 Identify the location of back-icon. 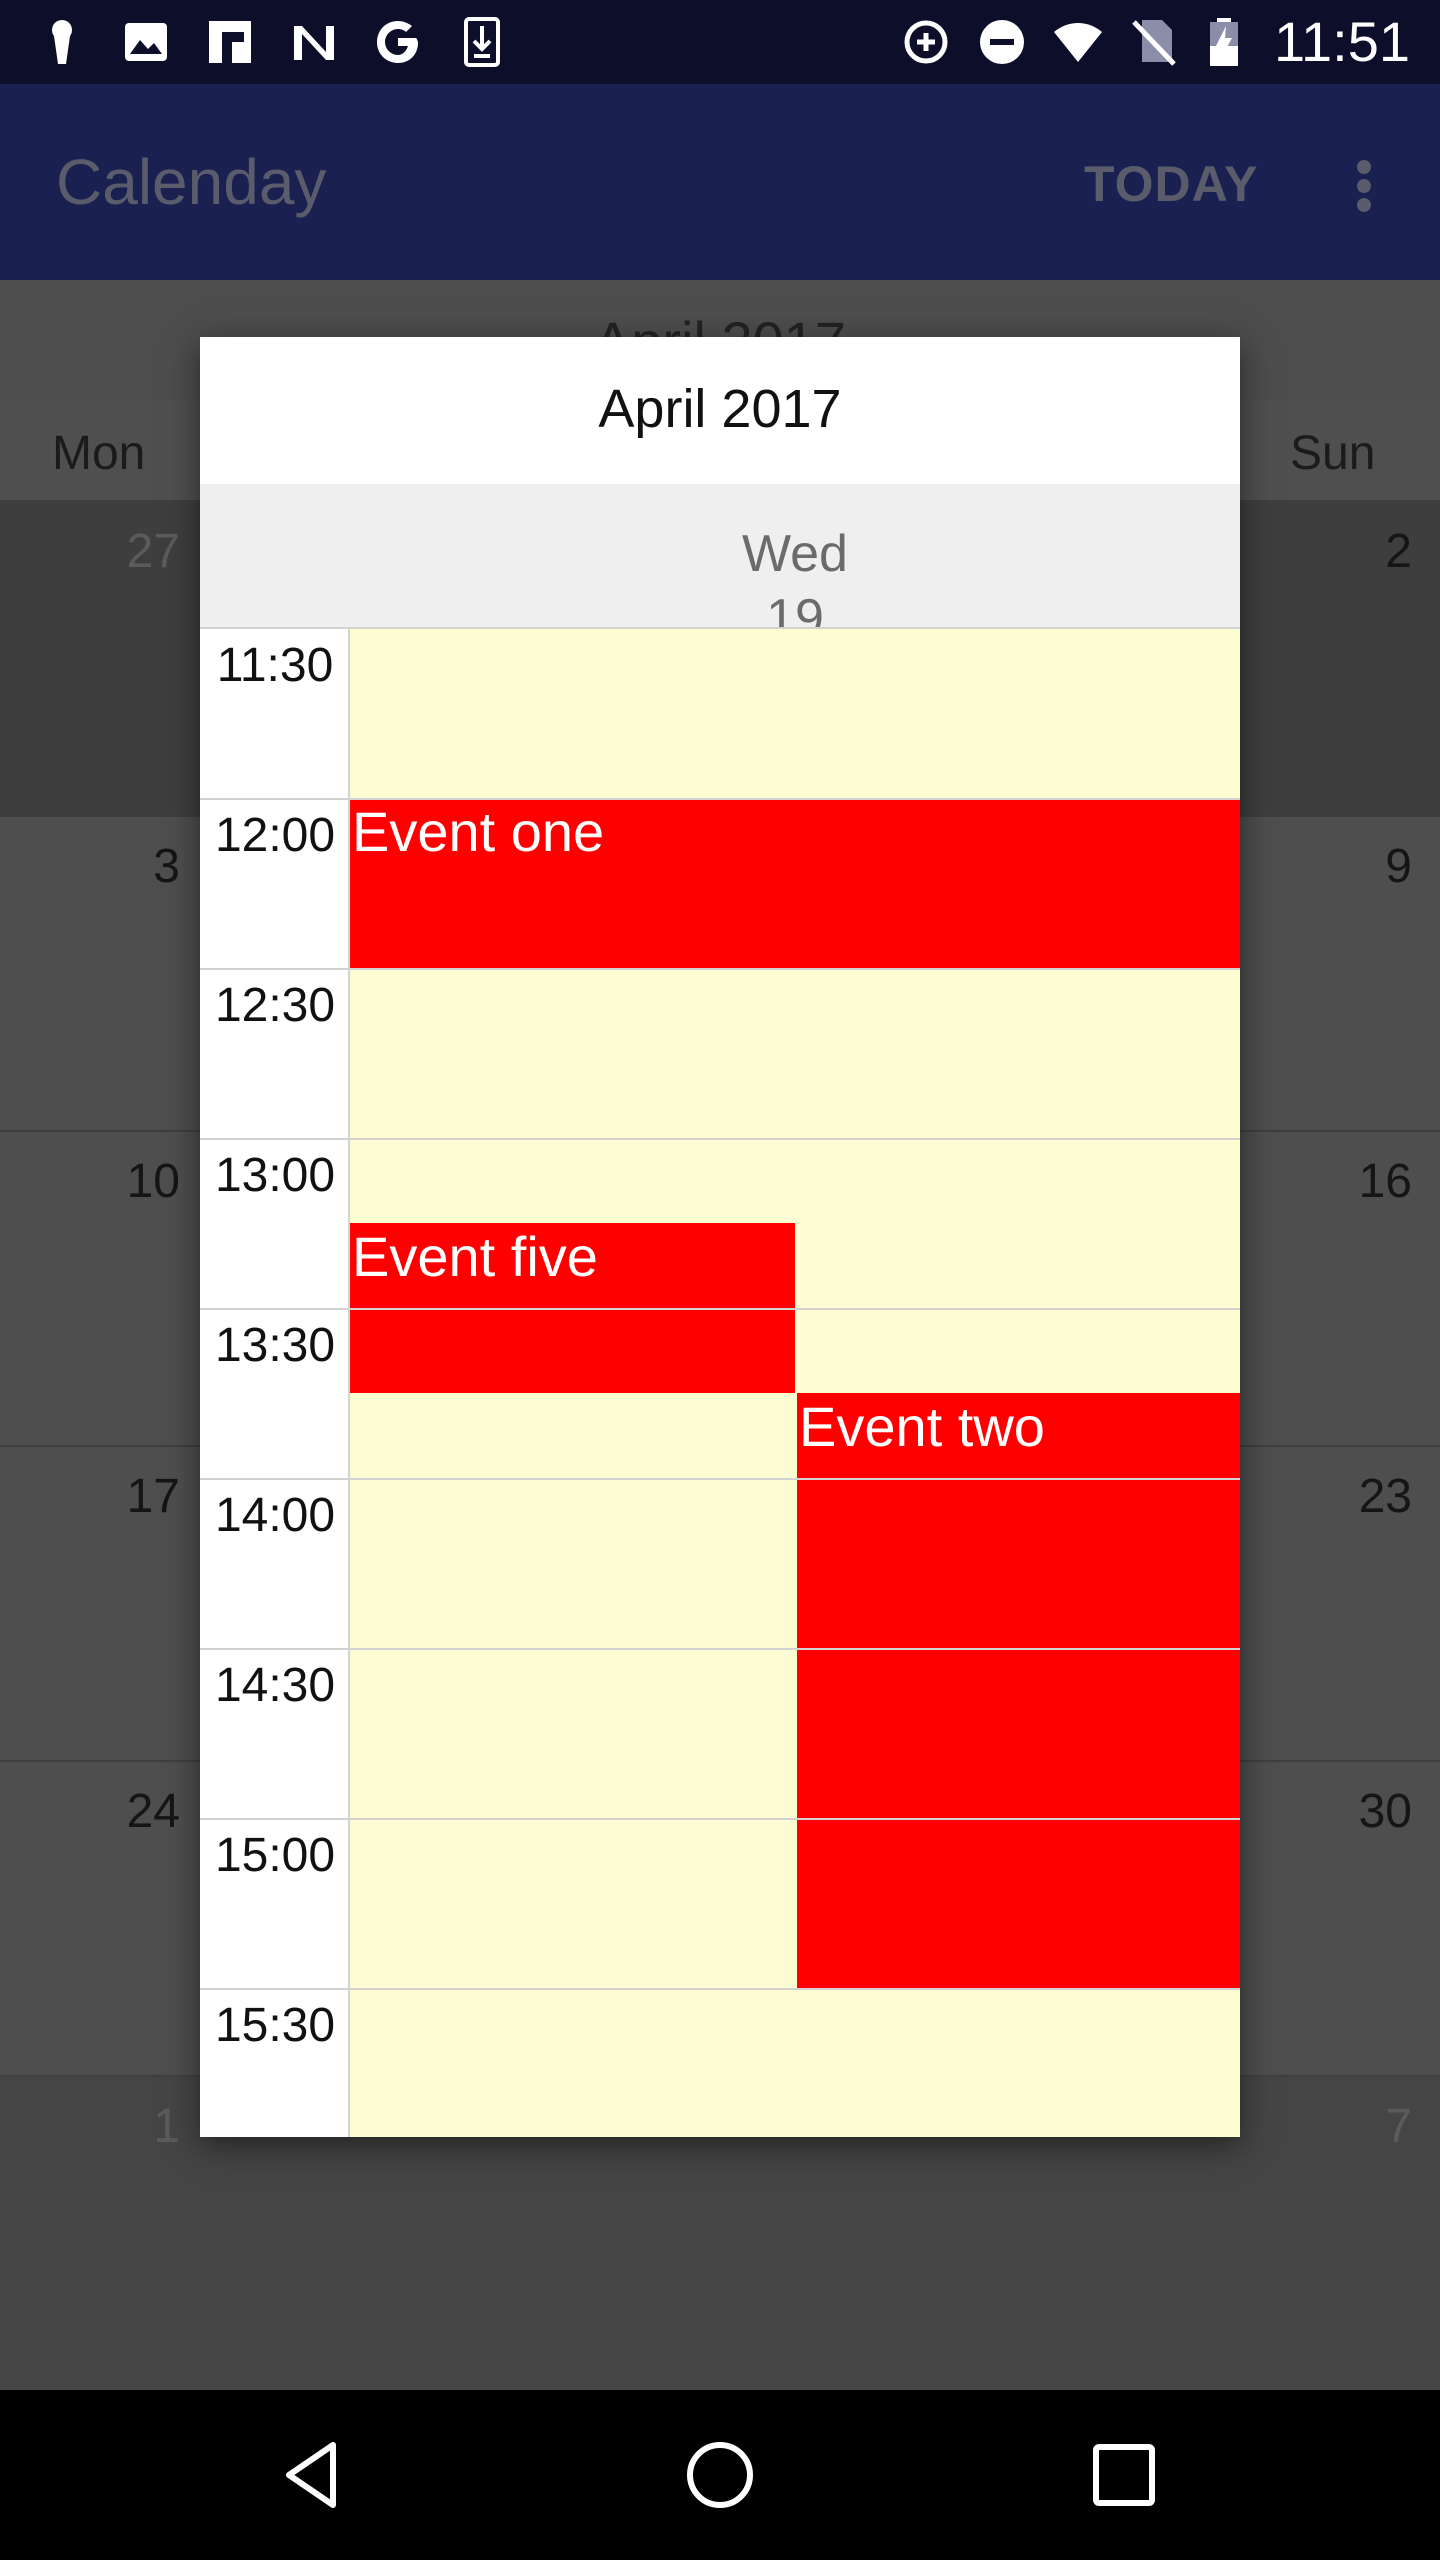
(315, 2475).